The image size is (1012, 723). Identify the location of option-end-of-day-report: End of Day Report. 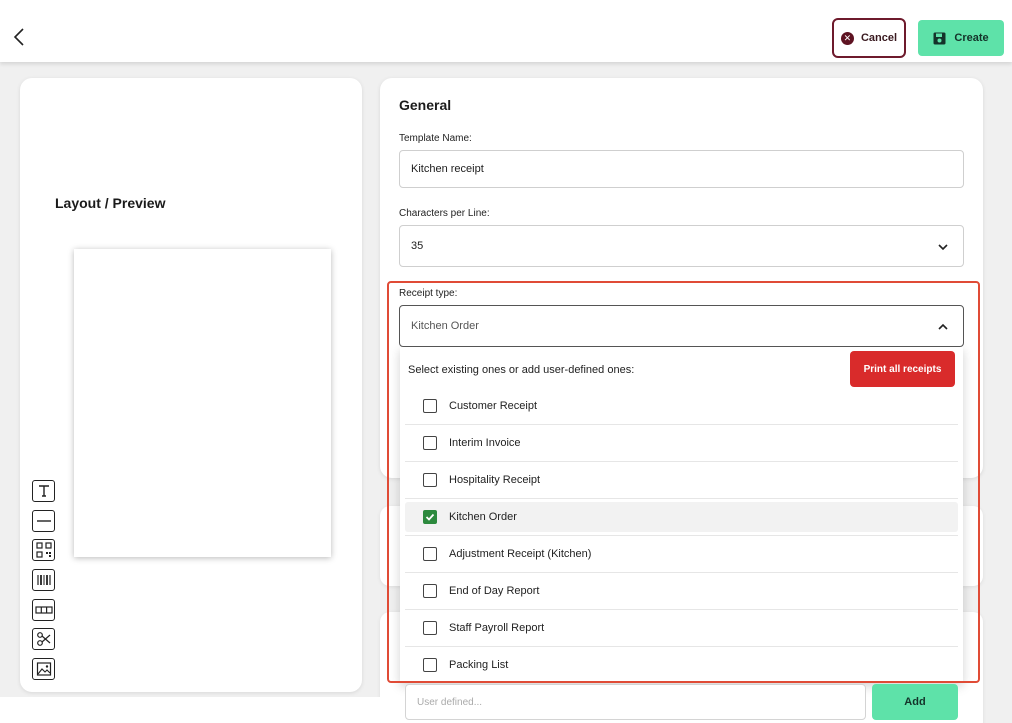
(681, 591).